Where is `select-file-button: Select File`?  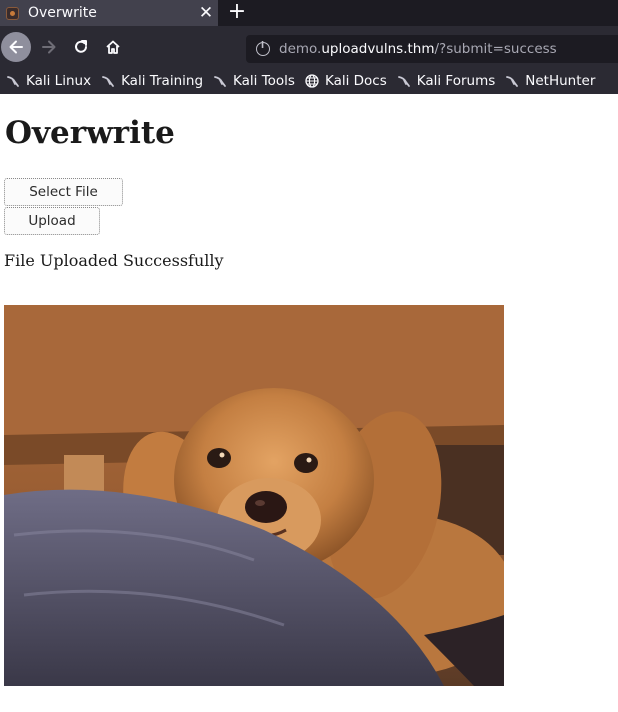
select-file-button: Select File is located at coordinates (63, 192).